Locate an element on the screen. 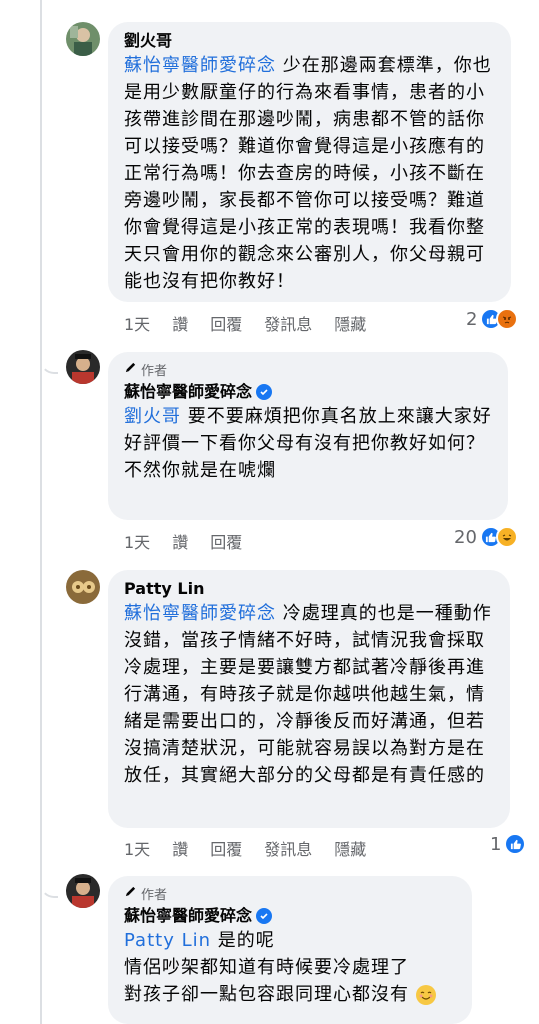 This screenshot has height=1024, width=539. commenter-name: 劉火哥 is located at coordinates (309, 41).